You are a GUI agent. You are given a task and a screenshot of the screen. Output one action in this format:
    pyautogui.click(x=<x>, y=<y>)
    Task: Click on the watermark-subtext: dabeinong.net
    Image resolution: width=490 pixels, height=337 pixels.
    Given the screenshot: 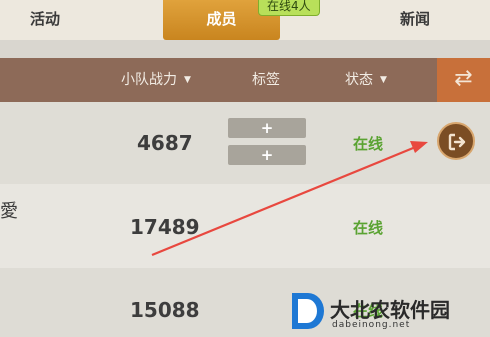 What is the action you would take?
    pyautogui.click(x=371, y=325)
    